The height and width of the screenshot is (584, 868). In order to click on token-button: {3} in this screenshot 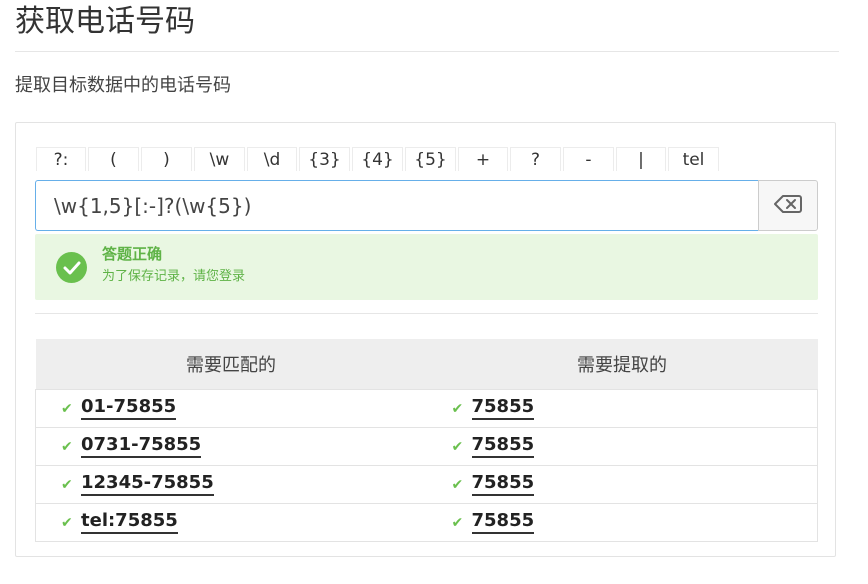, I will do `click(324, 159)`.